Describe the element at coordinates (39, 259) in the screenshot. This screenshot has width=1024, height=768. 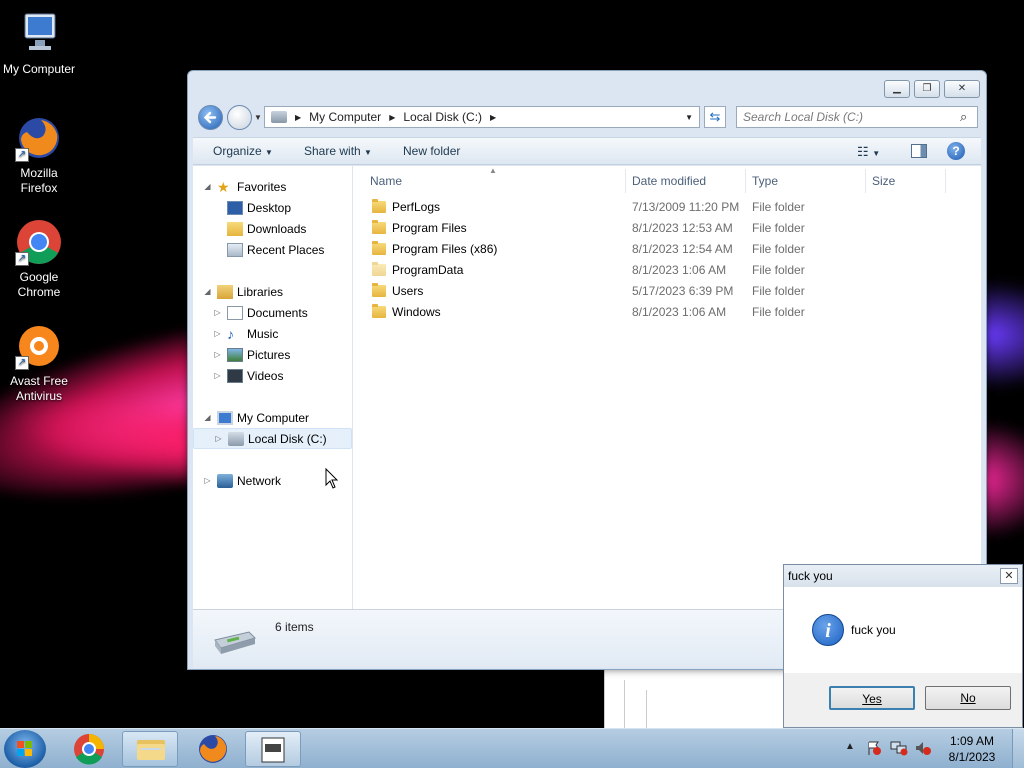
I see `desktop-icon-chrome: ↗ Google Chrome` at that location.